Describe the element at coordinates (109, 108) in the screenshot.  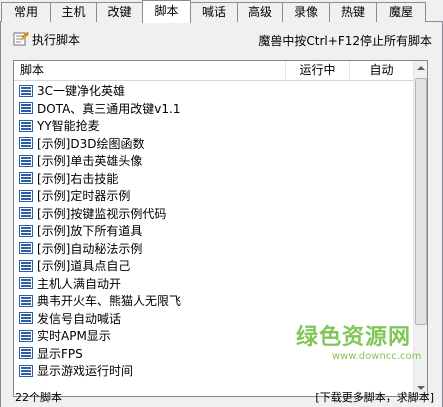
I see `script-name: DOTA、真三通用改键v1.1` at that location.